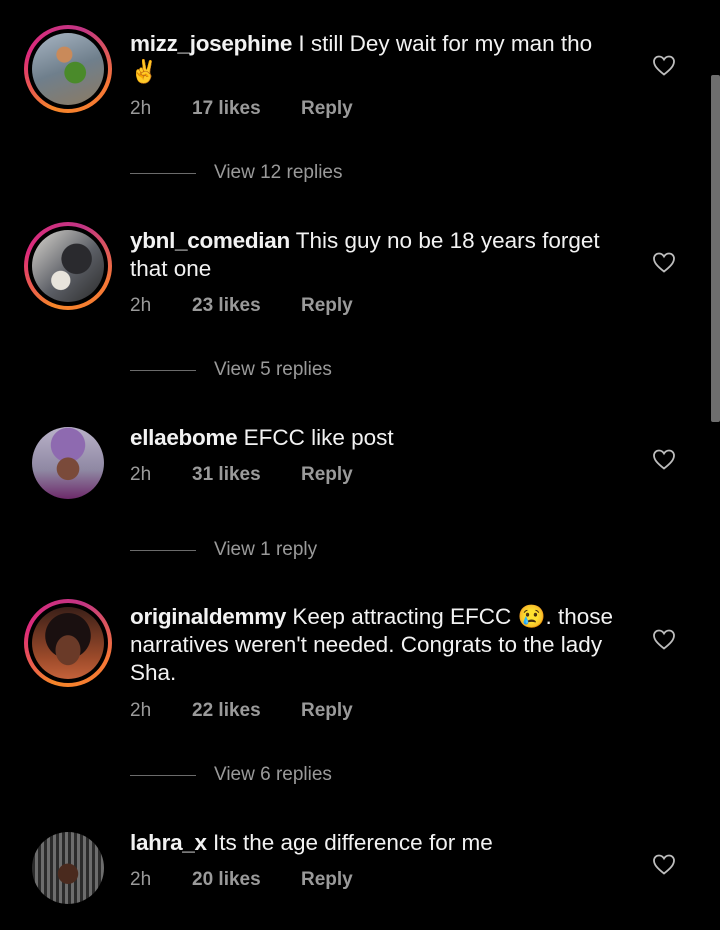  I want to click on scrollbar, so click(715, 248).